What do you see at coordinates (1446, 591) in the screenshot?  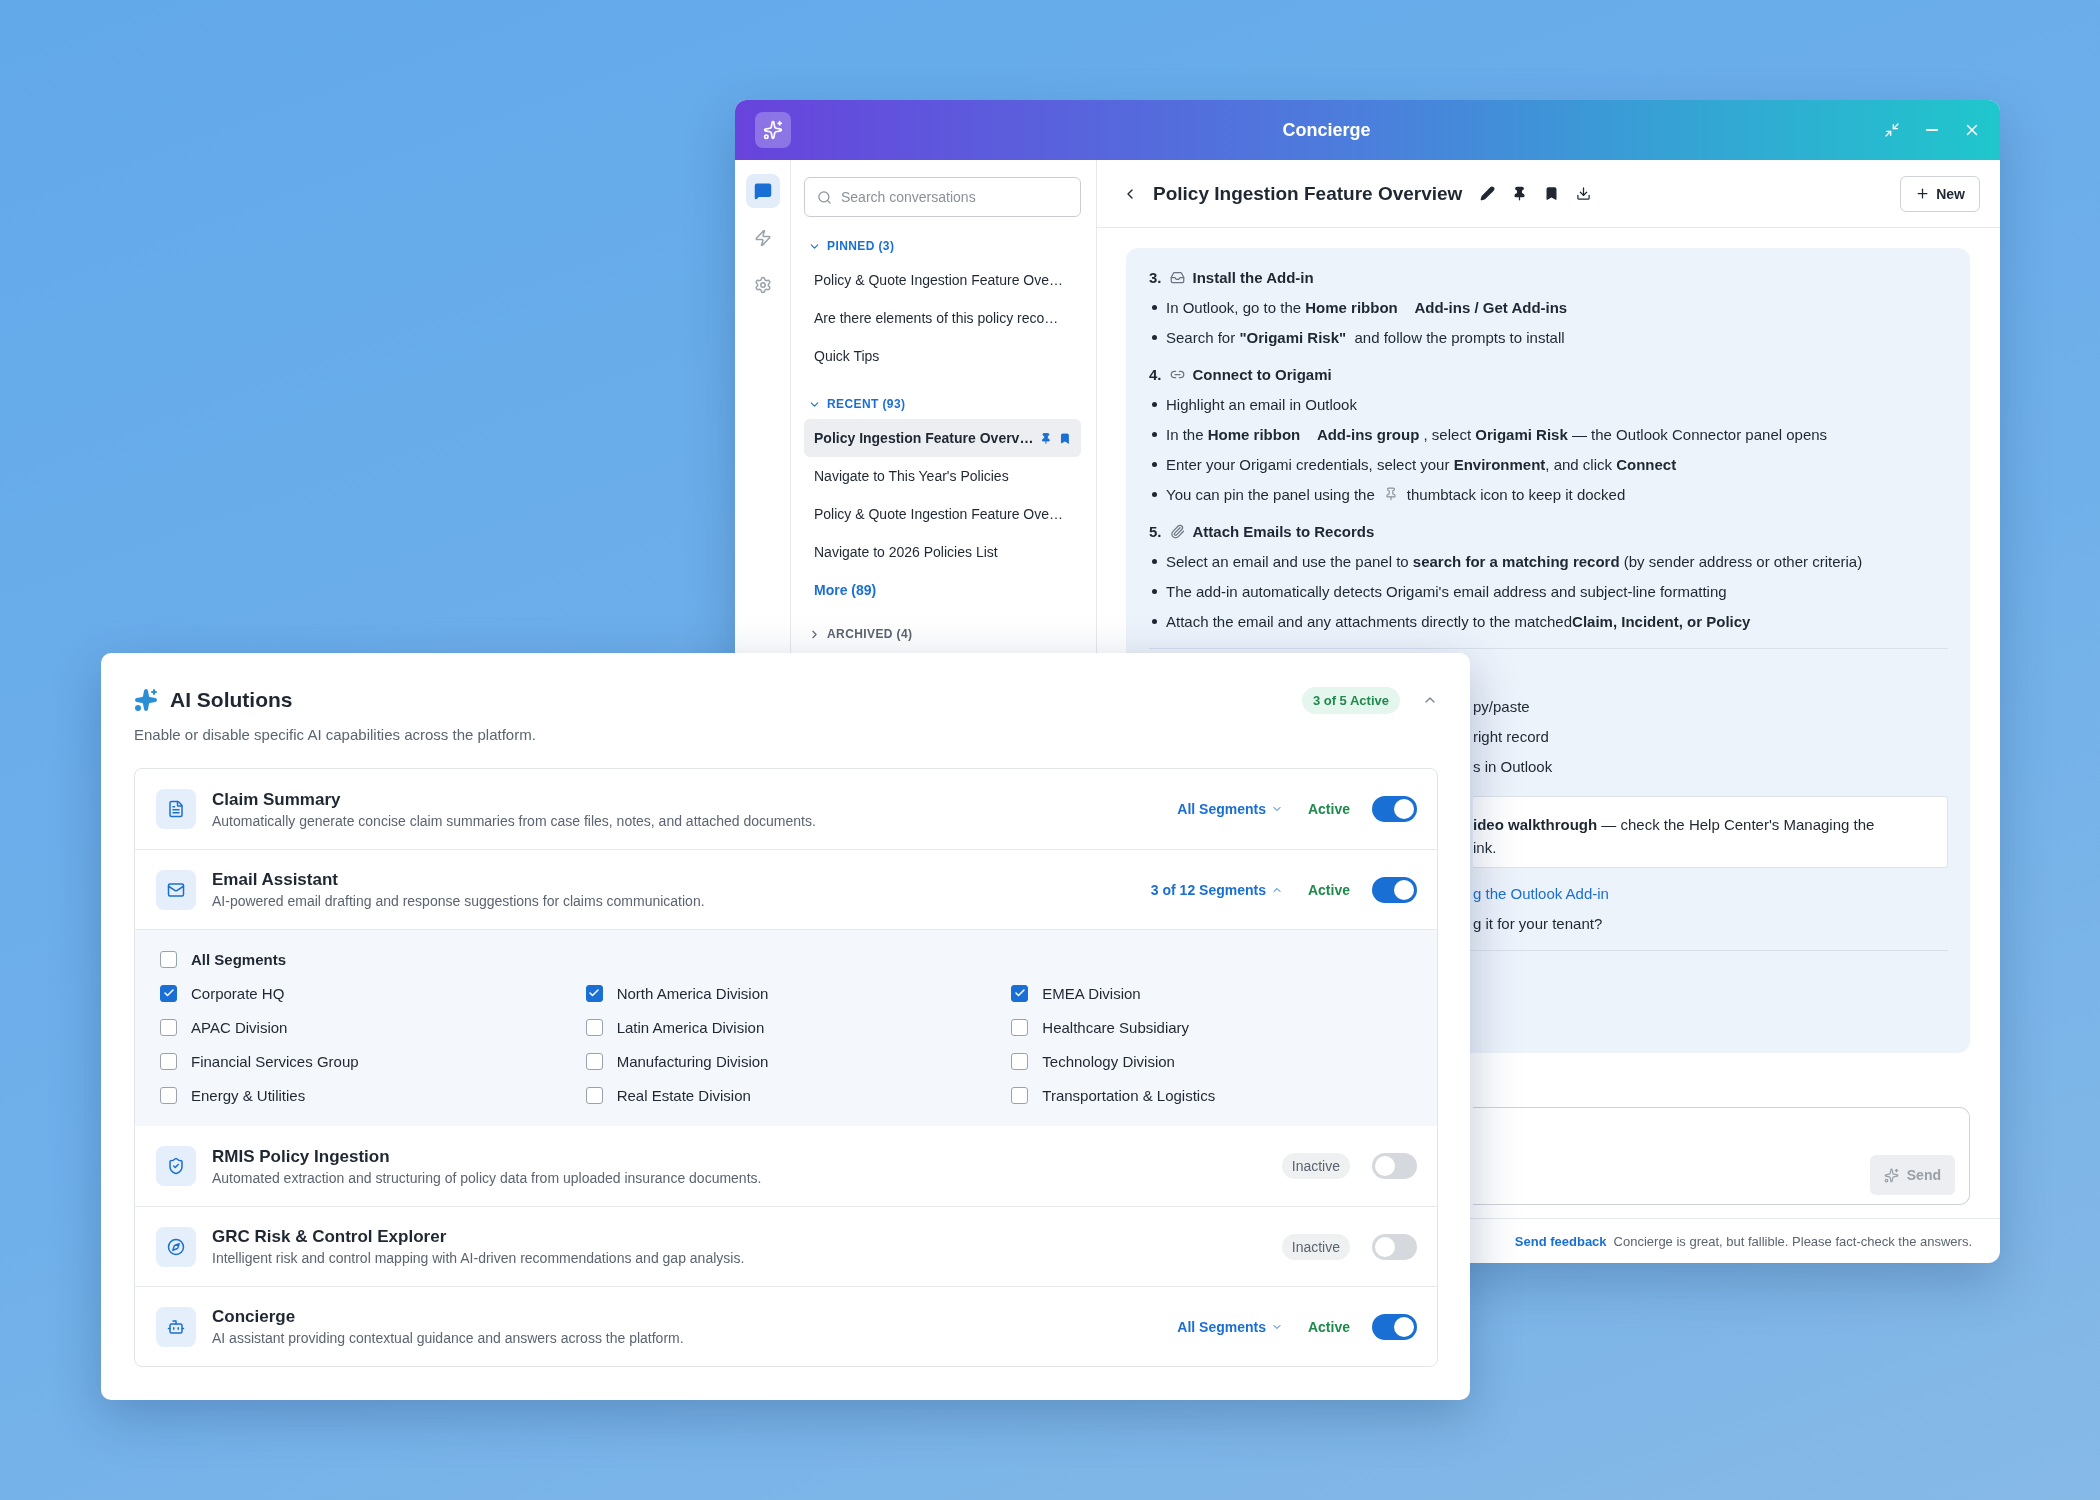 I see `bullet-text: The add-in automatically detects Origami's email address and subject-line formatting` at bounding box center [1446, 591].